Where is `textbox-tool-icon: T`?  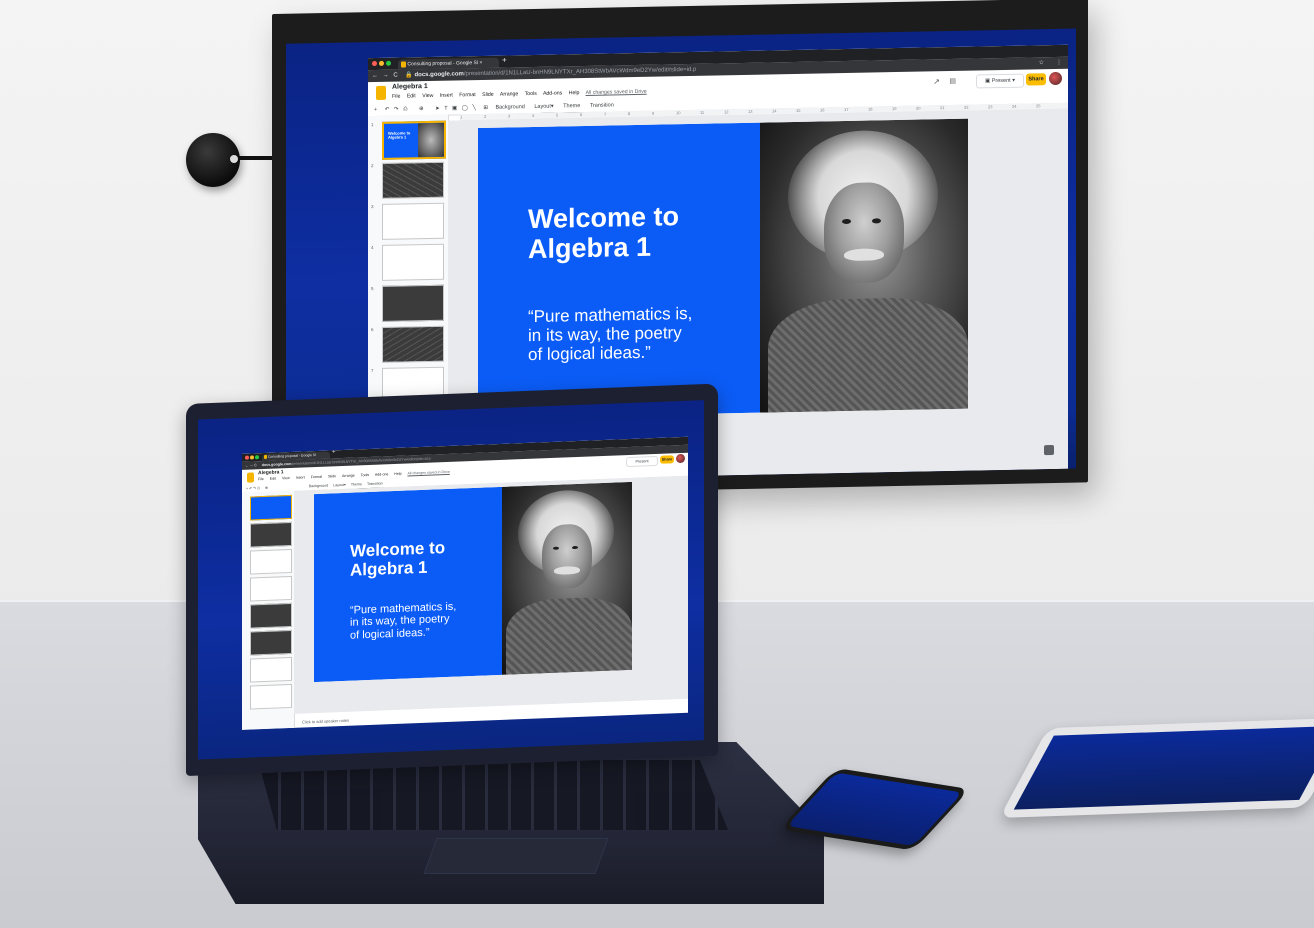 textbox-tool-icon: T is located at coordinates (445, 109).